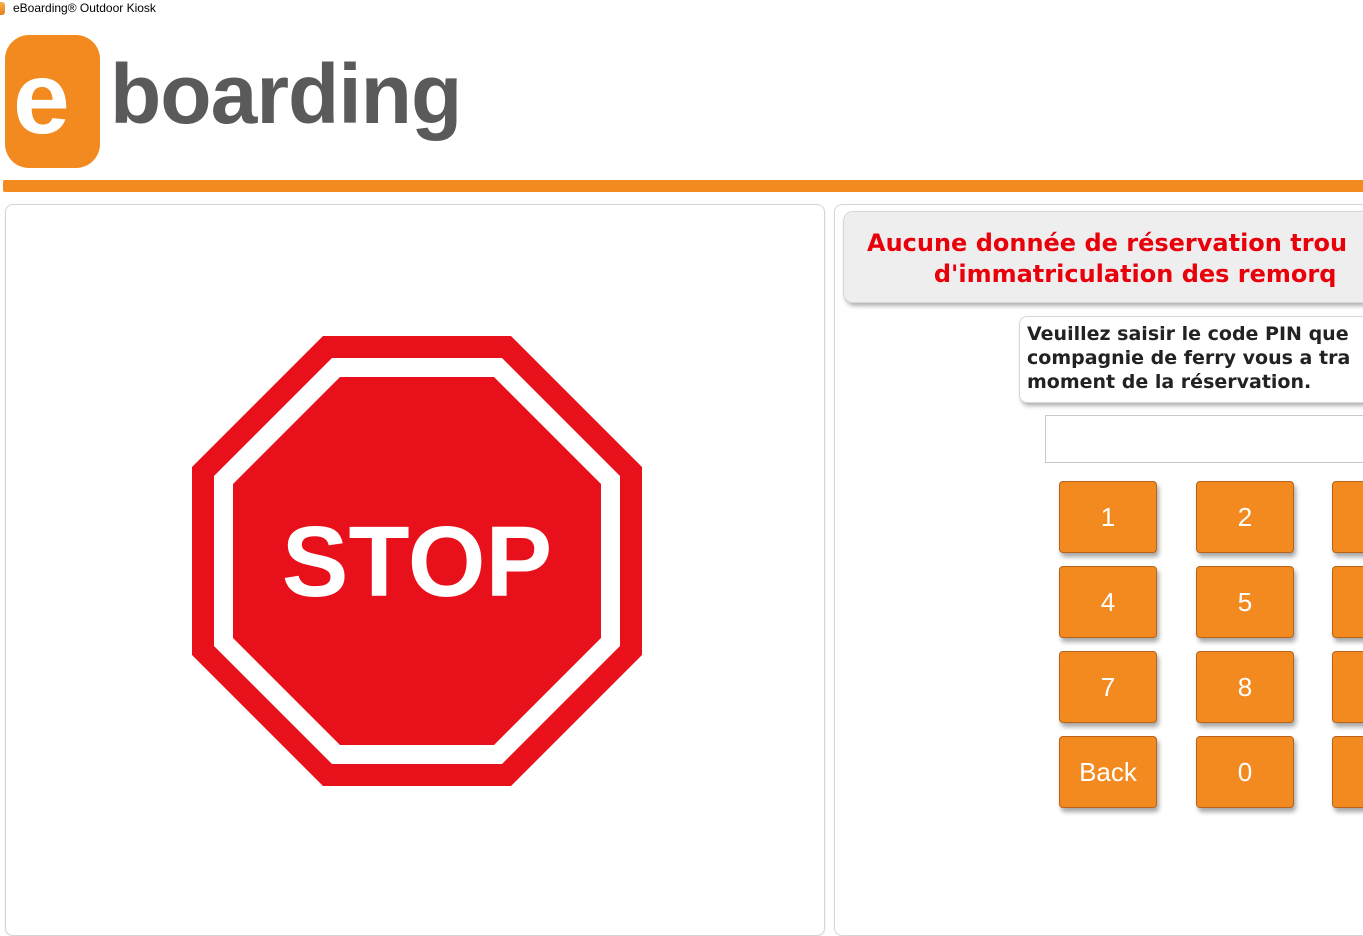 Image resolution: width=1363 pixels, height=936 pixels. What do you see at coordinates (1245, 772) in the screenshot?
I see `keypad-key-0: 0` at bounding box center [1245, 772].